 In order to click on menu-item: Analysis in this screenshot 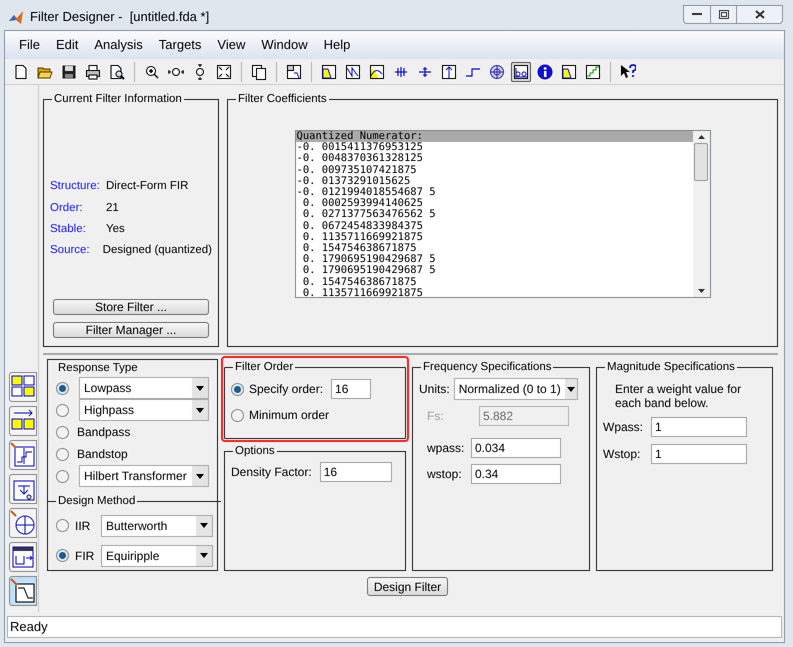, I will do `click(118, 45)`.